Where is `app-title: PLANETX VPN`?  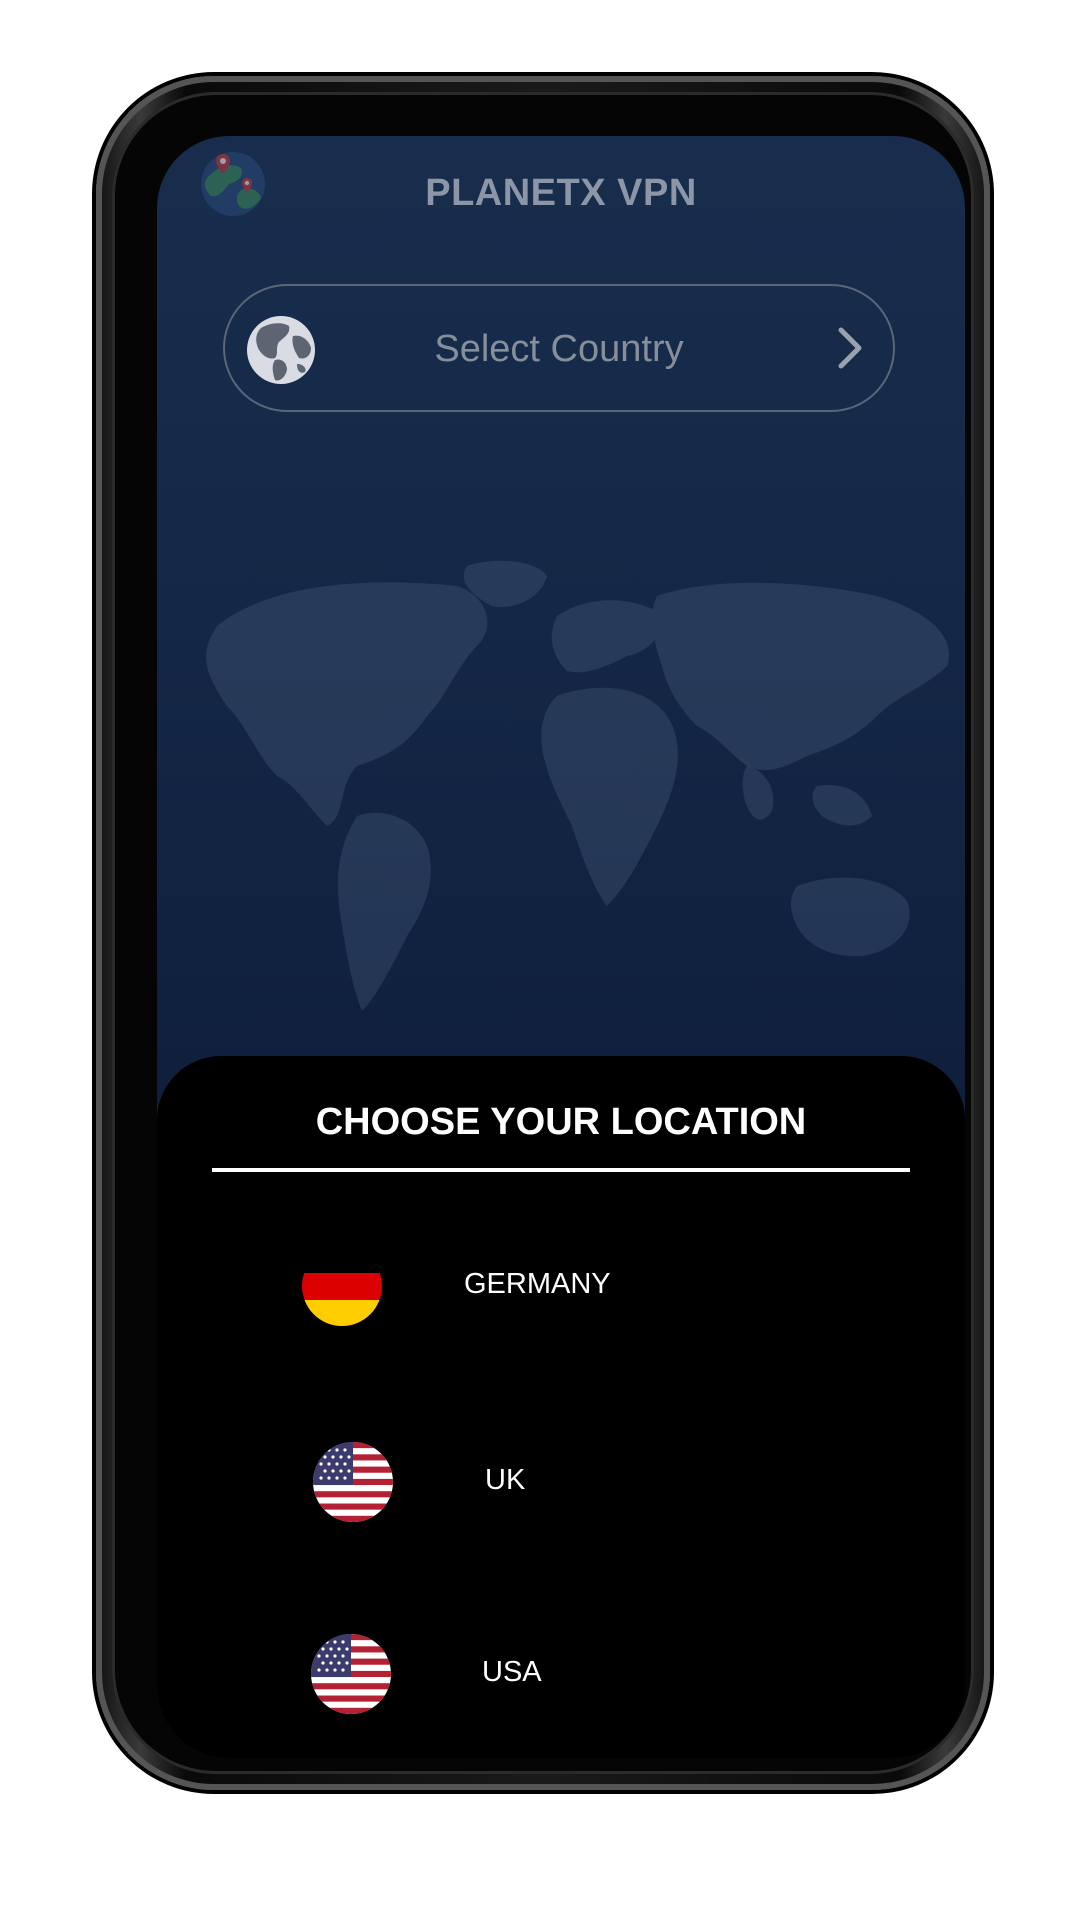
app-title: PLANETX VPN is located at coordinates (561, 193).